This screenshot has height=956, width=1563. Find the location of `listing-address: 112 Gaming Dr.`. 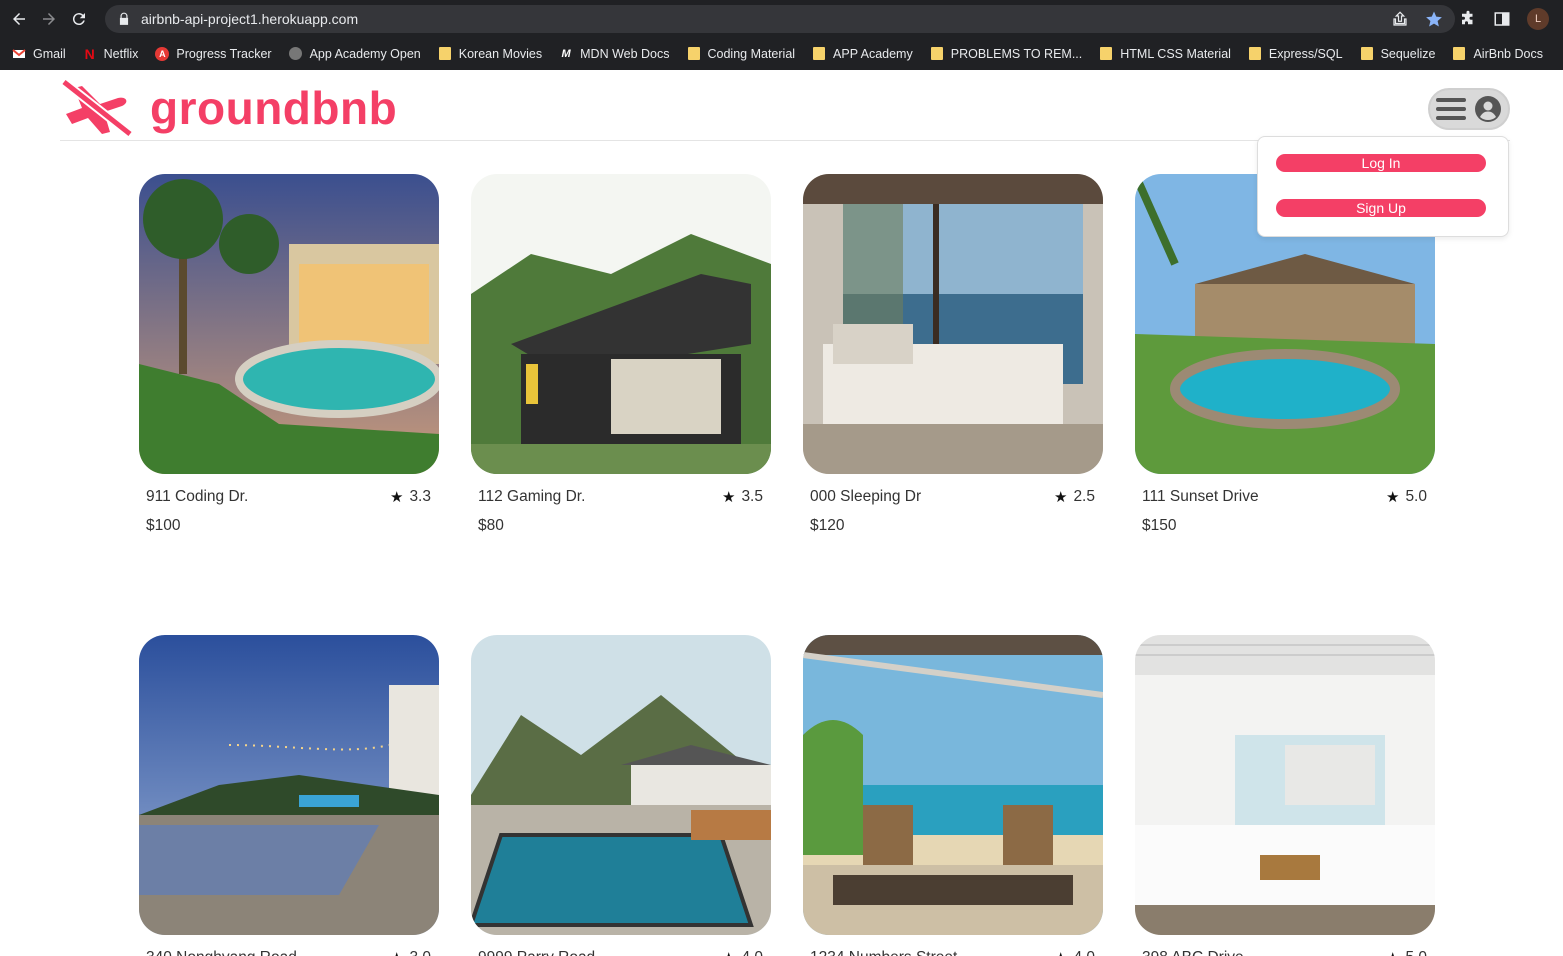

listing-address: 112 Gaming Dr. is located at coordinates (532, 496).